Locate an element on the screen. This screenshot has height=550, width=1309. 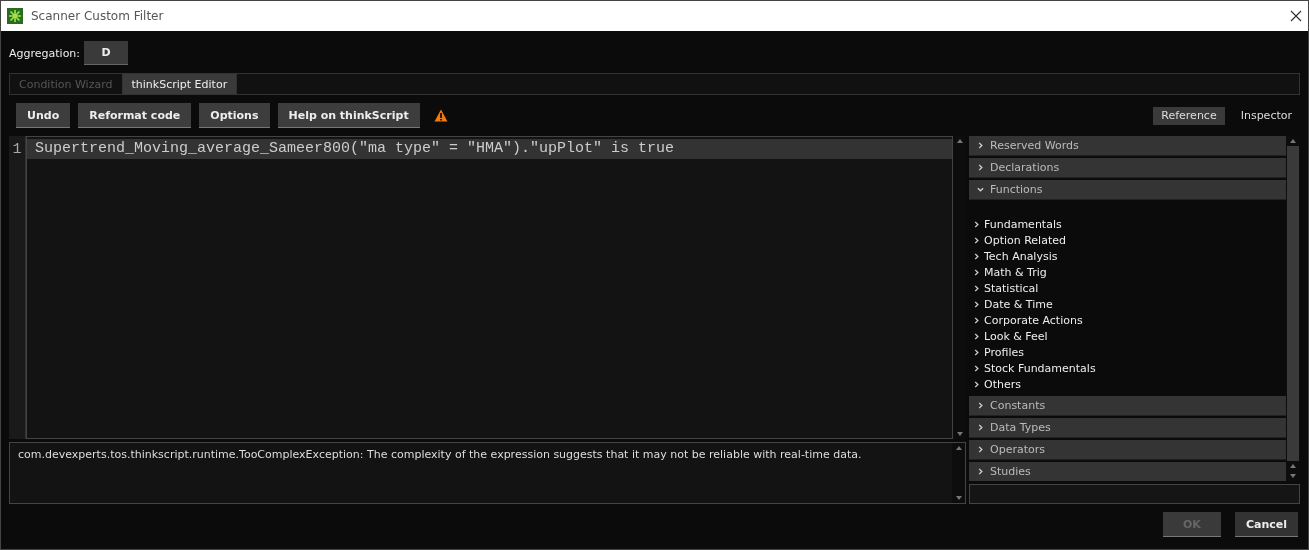
aggregation-label: Aggregation: is located at coordinates (45, 53).